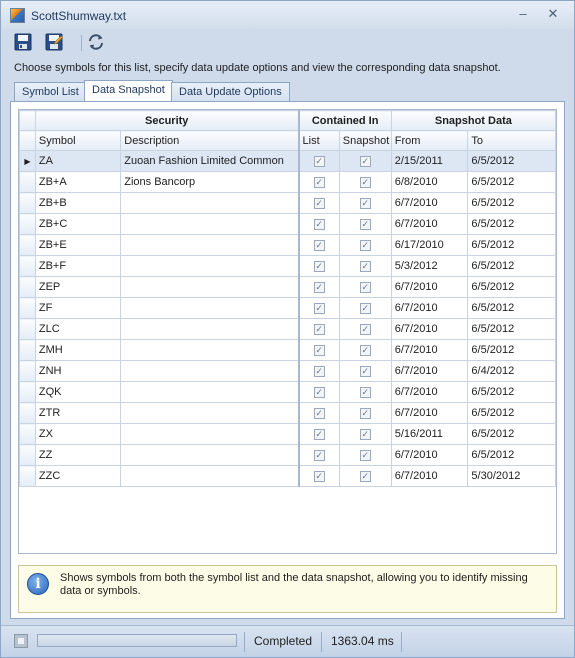 Image resolution: width=575 pixels, height=658 pixels. Describe the element at coordinates (287, 371) in the screenshot. I see `table-row: ZNH ✓ ✓ 6/7/2010 6/4/2012` at that location.